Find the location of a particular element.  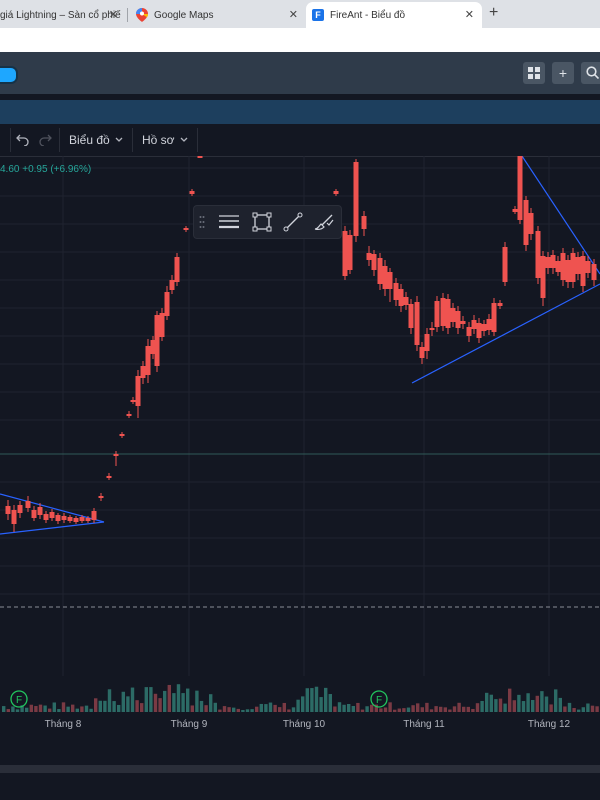

footer-bar is located at coordinates (300, 786).